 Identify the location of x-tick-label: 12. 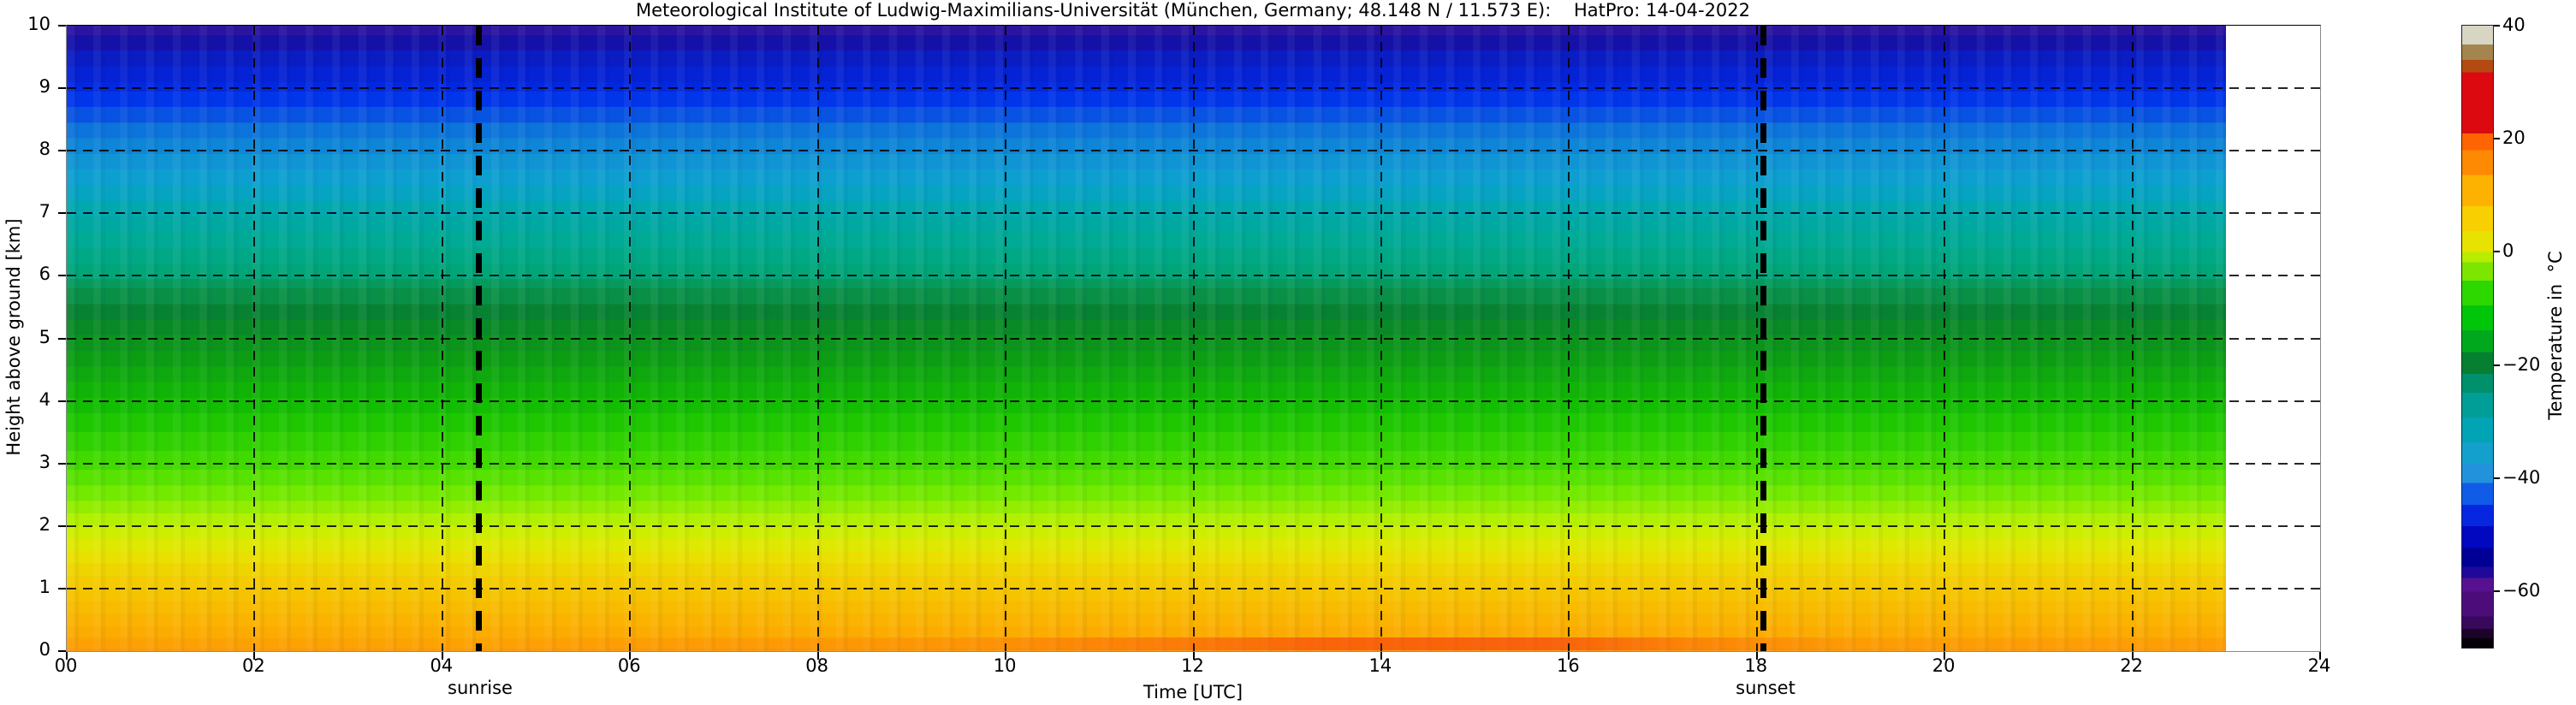
(1192, 665).